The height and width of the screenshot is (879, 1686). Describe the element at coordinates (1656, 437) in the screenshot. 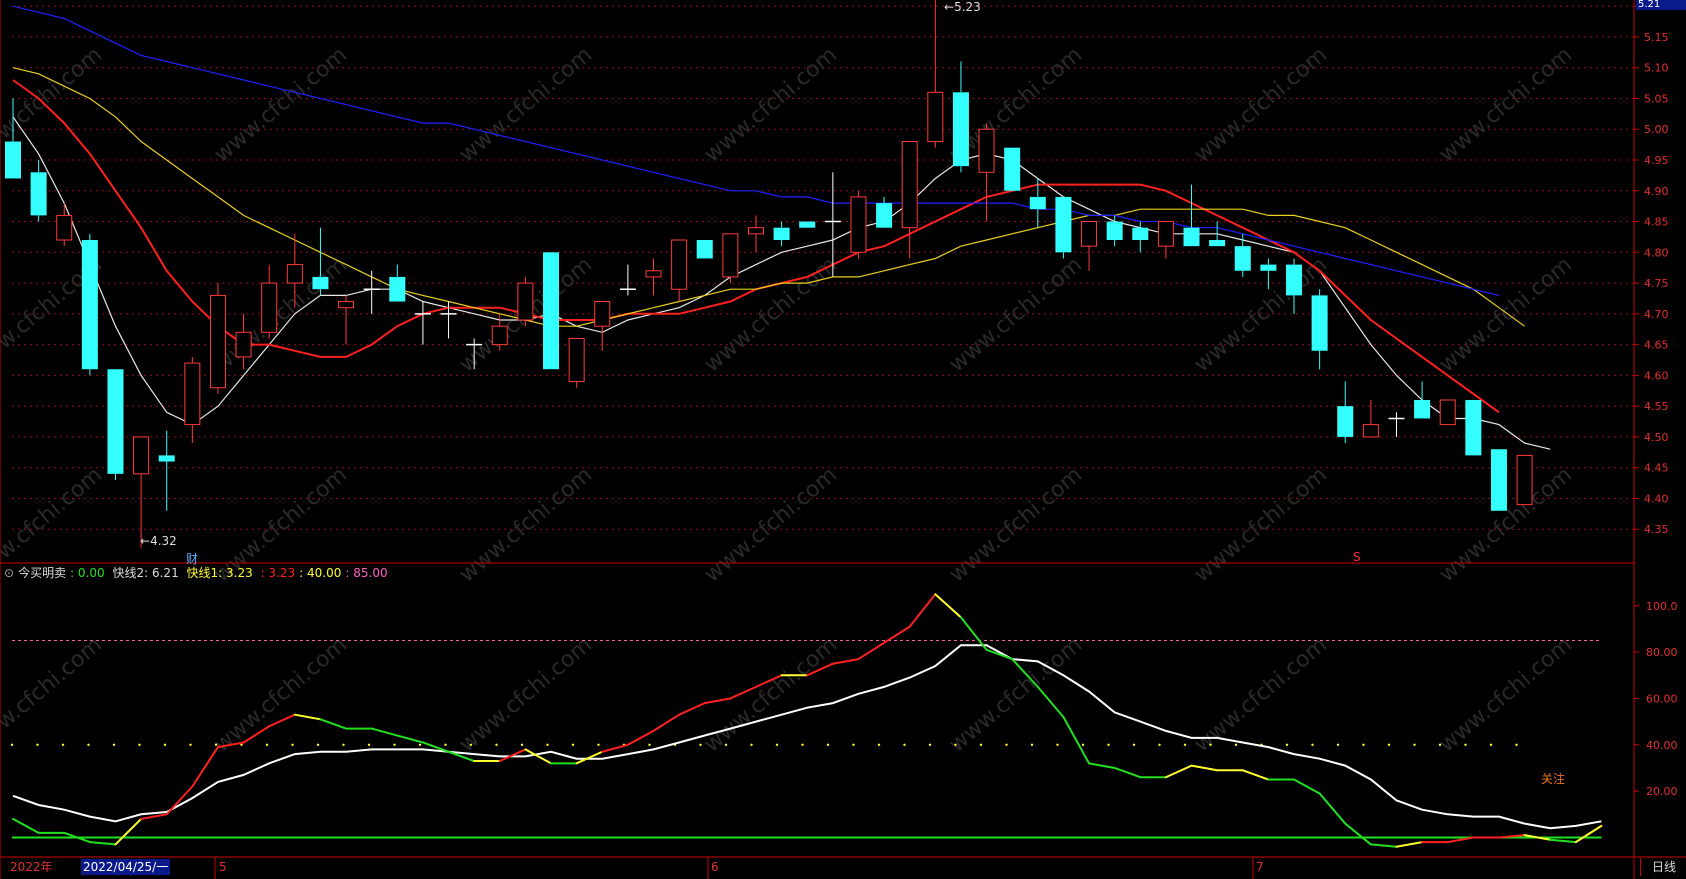

I see `price-tick-label: 4.50` at that location.